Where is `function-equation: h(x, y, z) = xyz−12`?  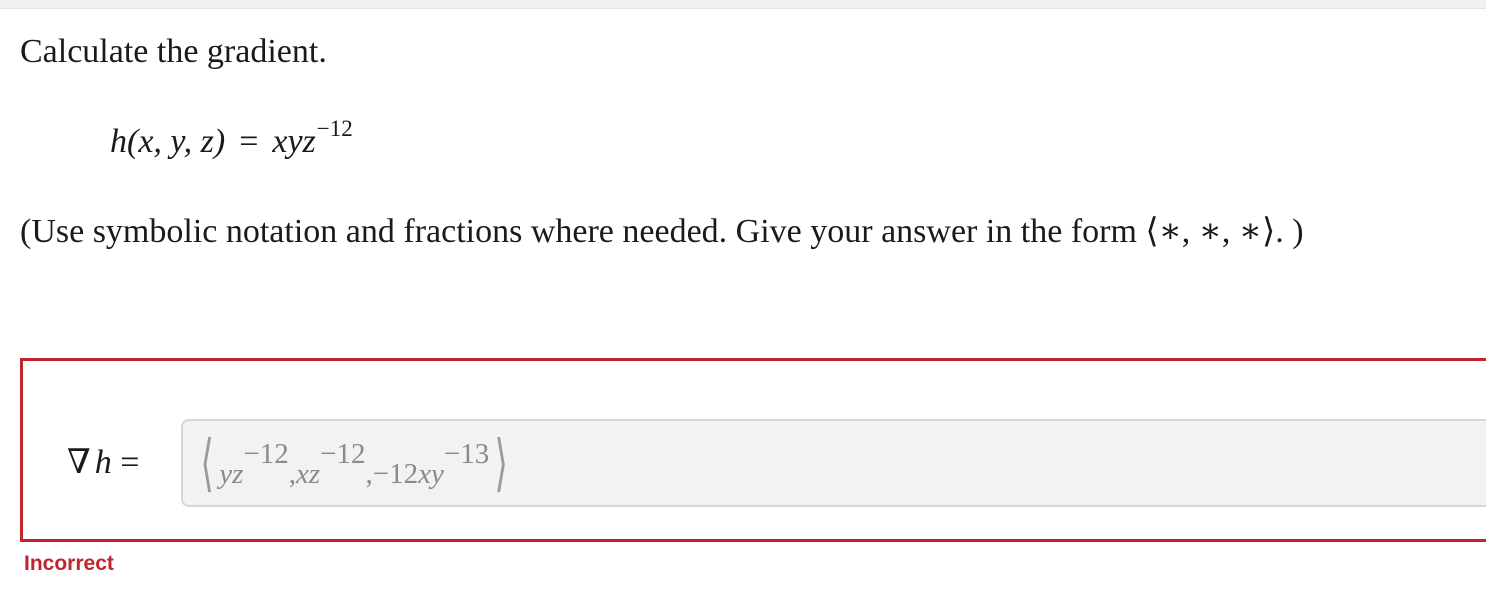
function-equation: h(x, y, z) = xyz−12 is located at coordinates (231, 140).